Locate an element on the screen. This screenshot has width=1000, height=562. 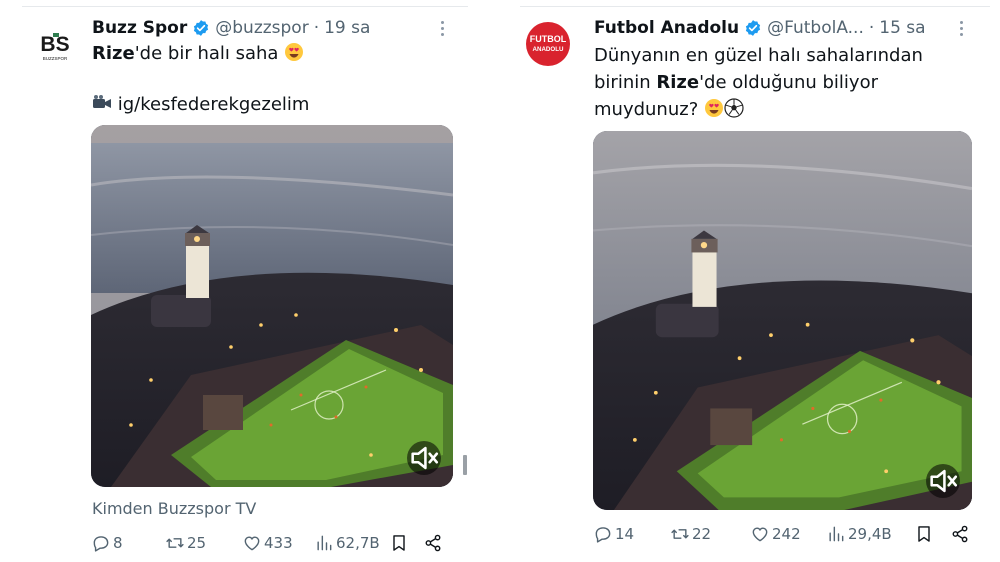
author-handle: @buzzspor is located at coordinates (261, 28).